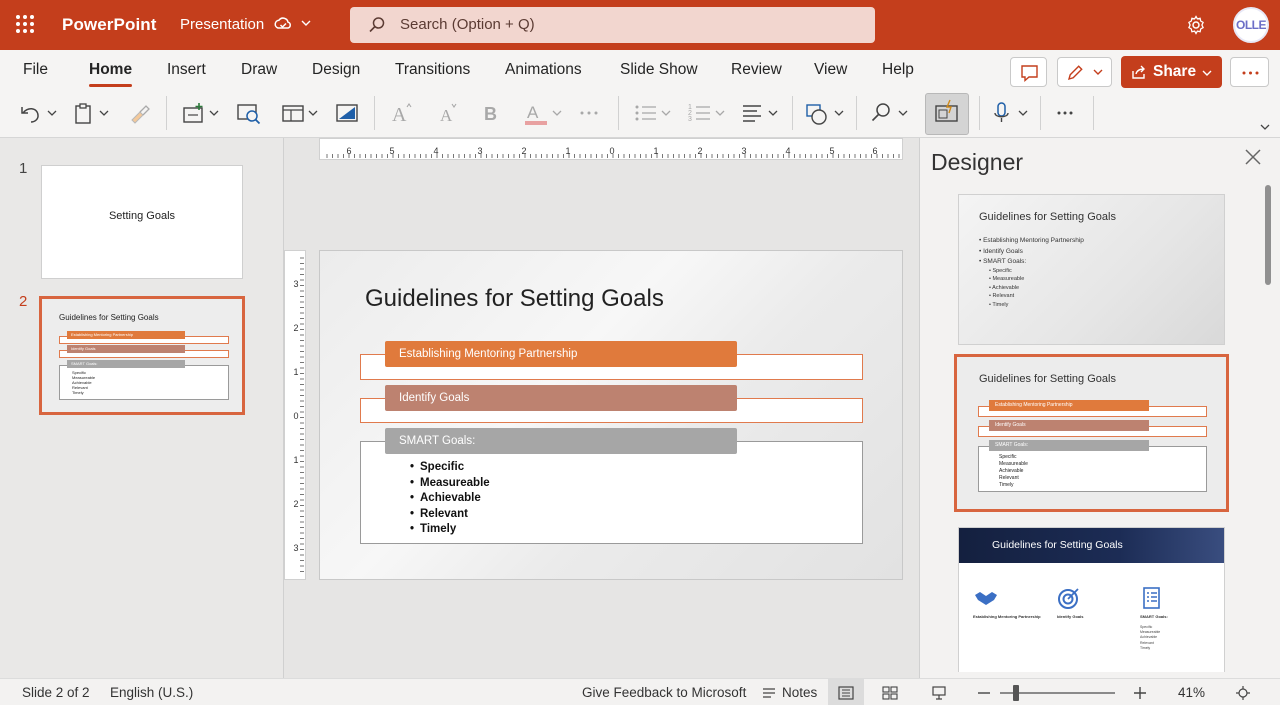 The image size is (1280, 705). Describe the element at coordinates (222, 24) in the screenshot. I see `document-name: Presentation` at that location.